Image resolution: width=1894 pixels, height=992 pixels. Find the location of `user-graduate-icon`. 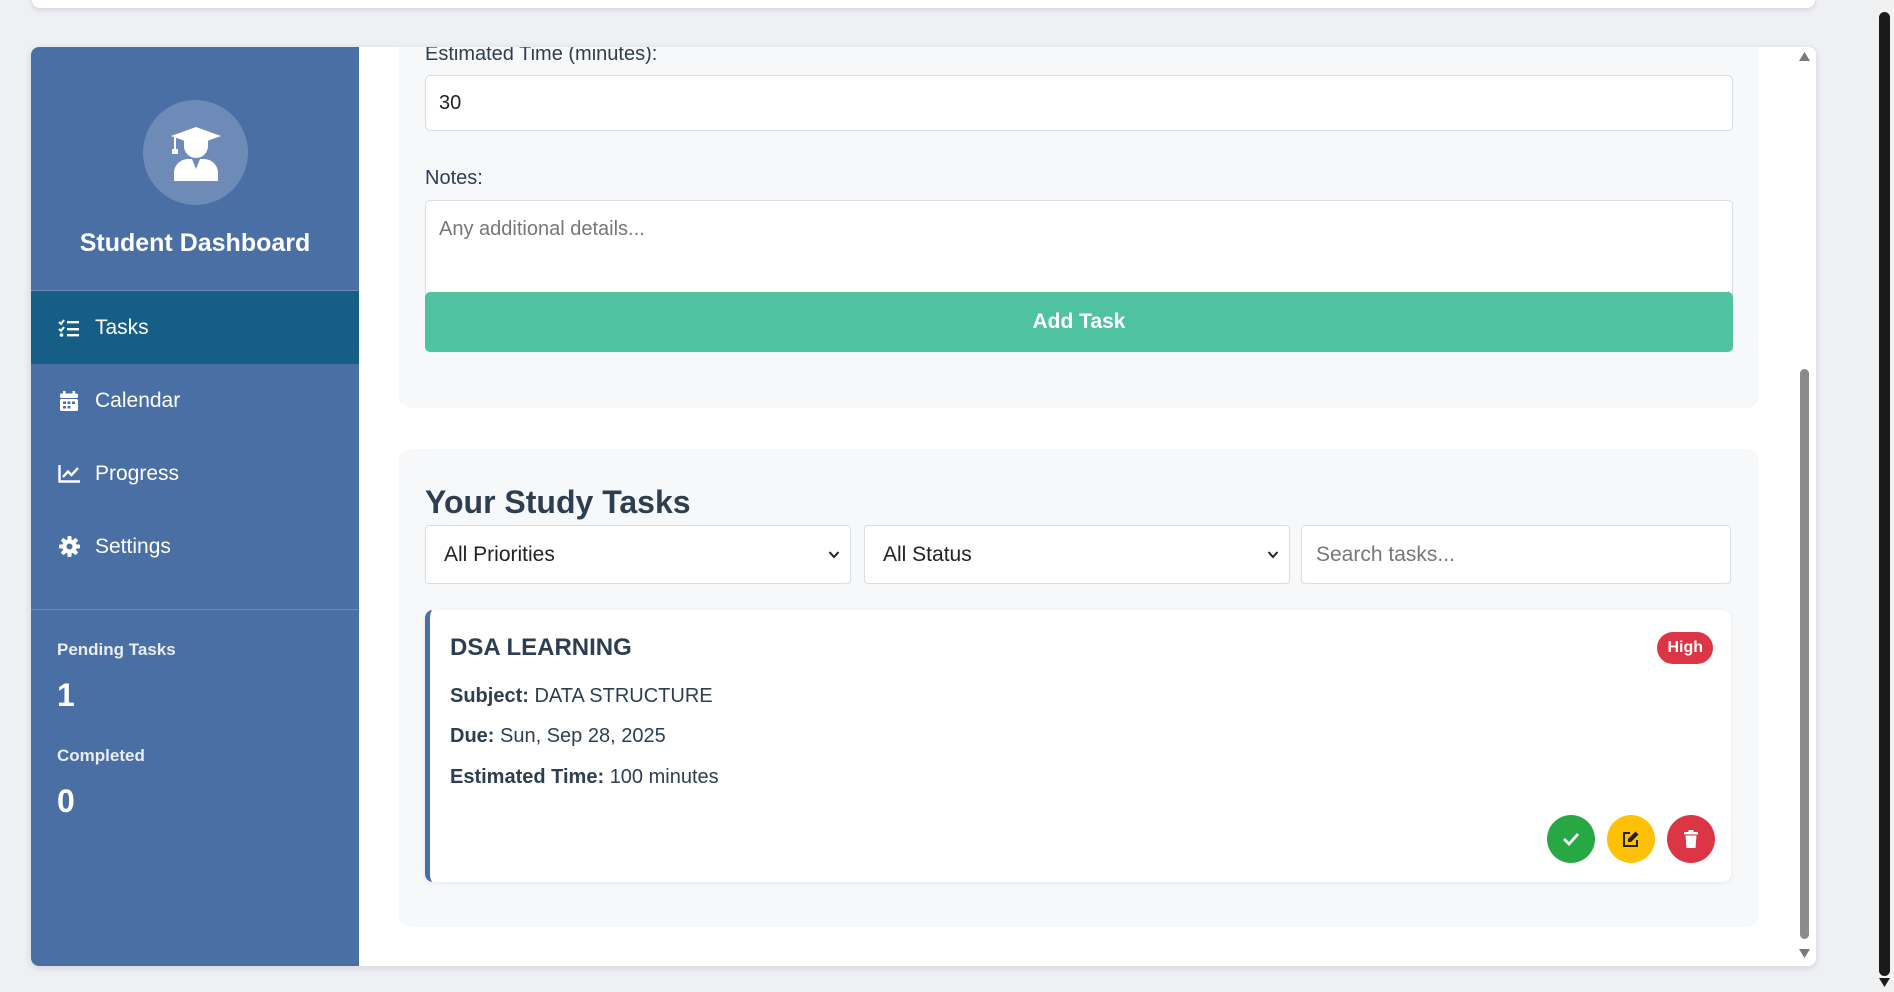

user-graduate-icon is located at coordinates (195, 153).